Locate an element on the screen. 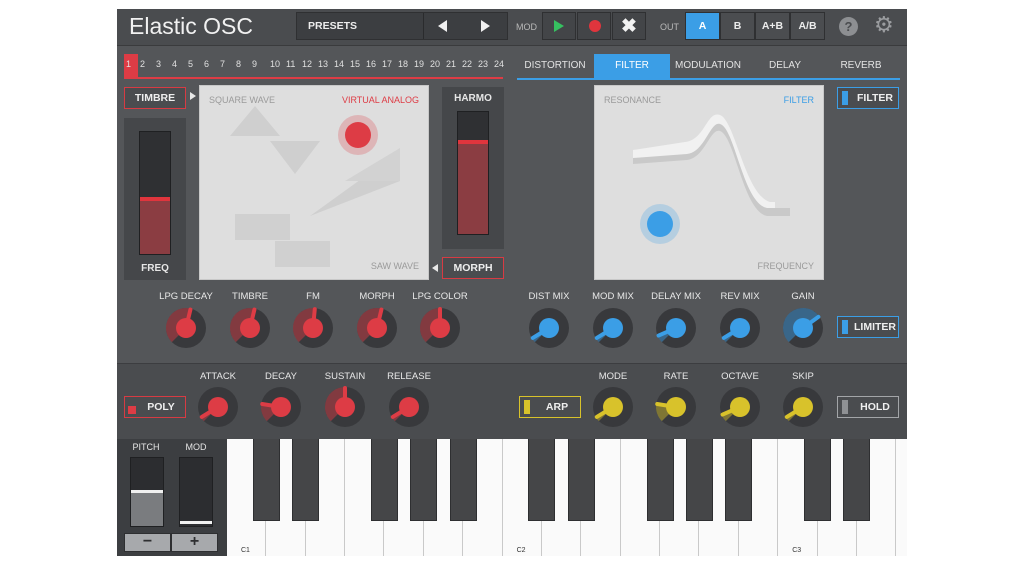 This screenshot has width=1024, height=565. step-8: 8 is located at coordinates (238, 64).